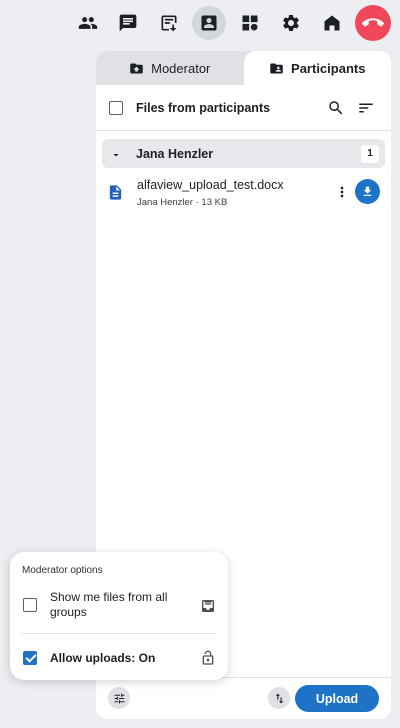 The width and height of the screenshot is (400, 728). I want to click on gear-icon, so click(291, 22).